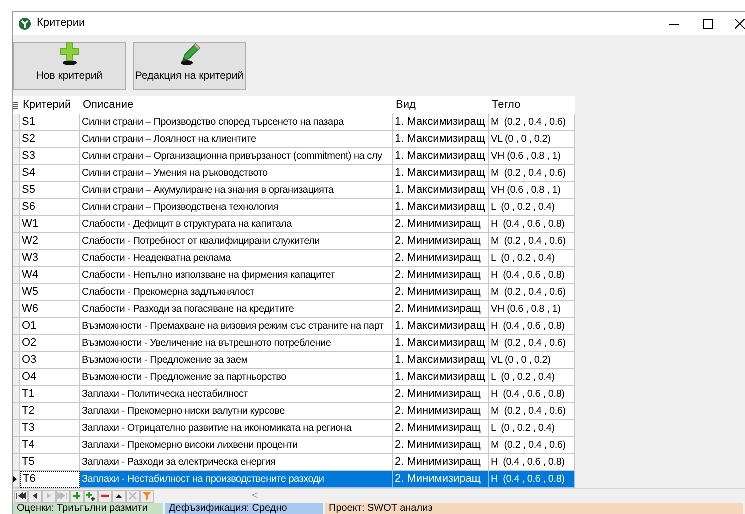 Image resolution: width=745 pixels, height=514 pixels. I want to click on previous-record-button, so click(35, 496).